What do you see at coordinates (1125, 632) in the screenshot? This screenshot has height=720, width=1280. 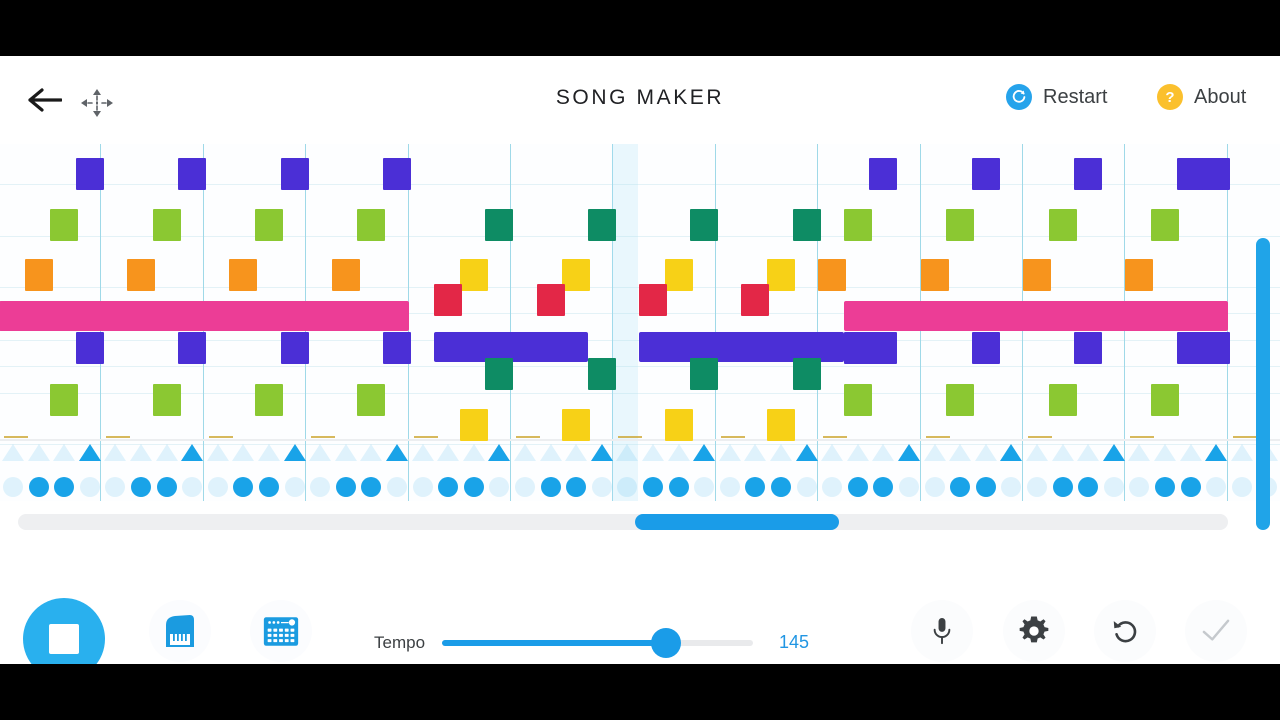 I see `undo-button: Undo` at bounding box center [1125, 632].